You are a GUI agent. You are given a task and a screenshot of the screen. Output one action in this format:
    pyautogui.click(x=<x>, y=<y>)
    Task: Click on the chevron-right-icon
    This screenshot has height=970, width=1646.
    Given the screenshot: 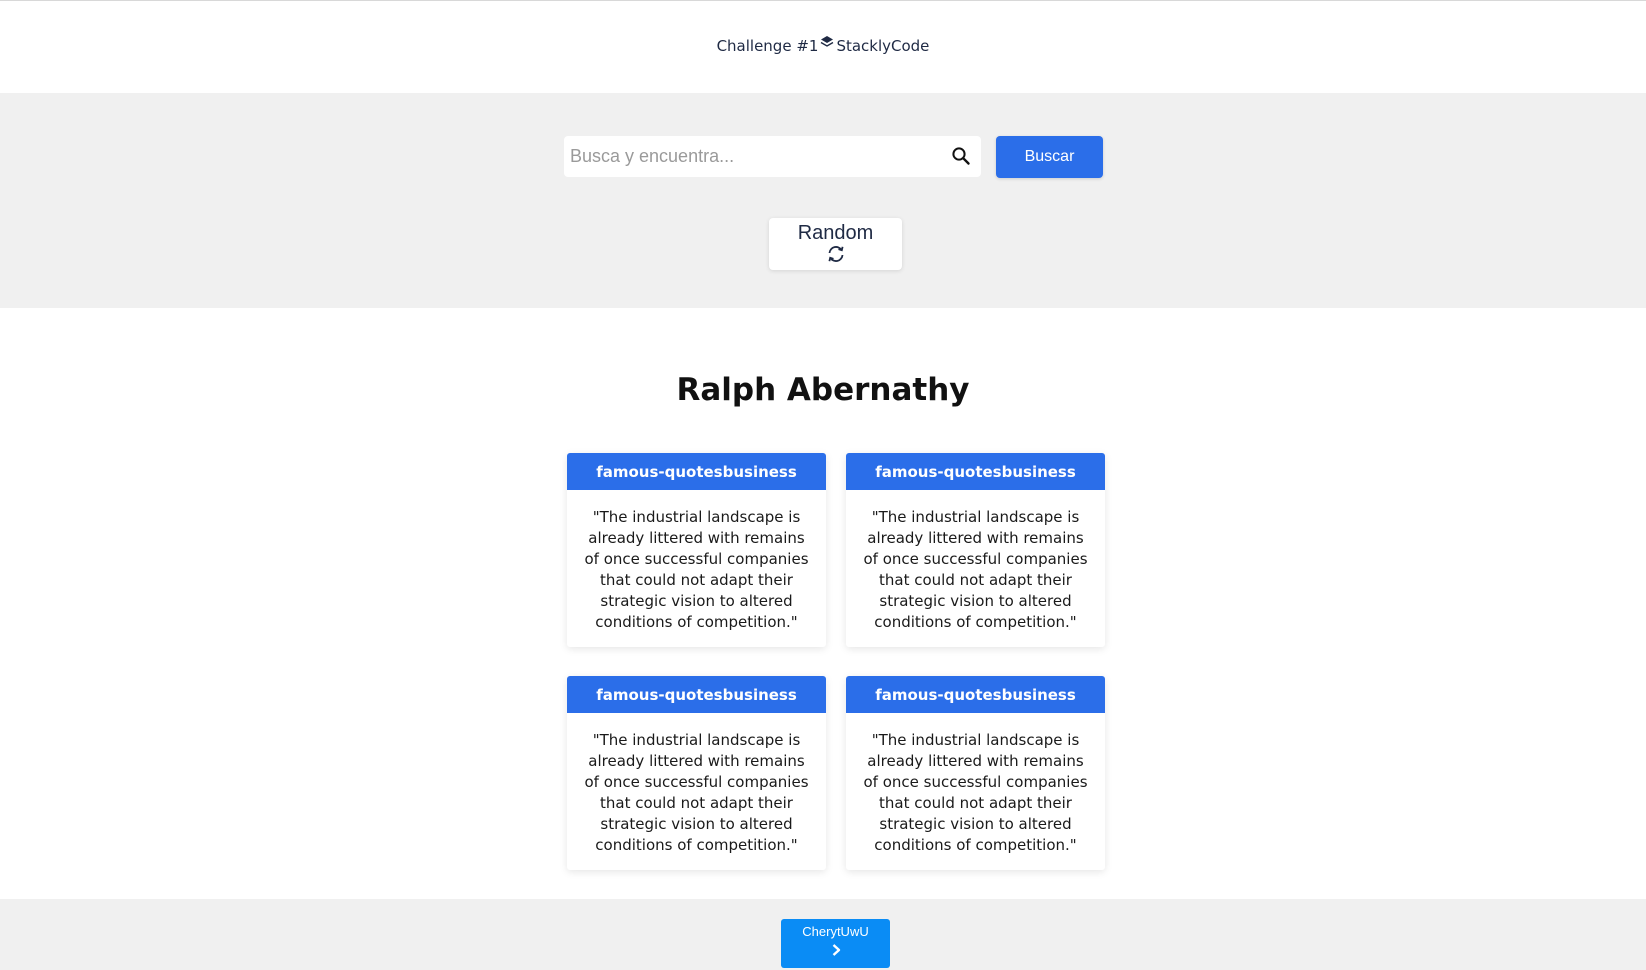 What is the action you would take?
    pyautogui.click(x=836, y=950)
    